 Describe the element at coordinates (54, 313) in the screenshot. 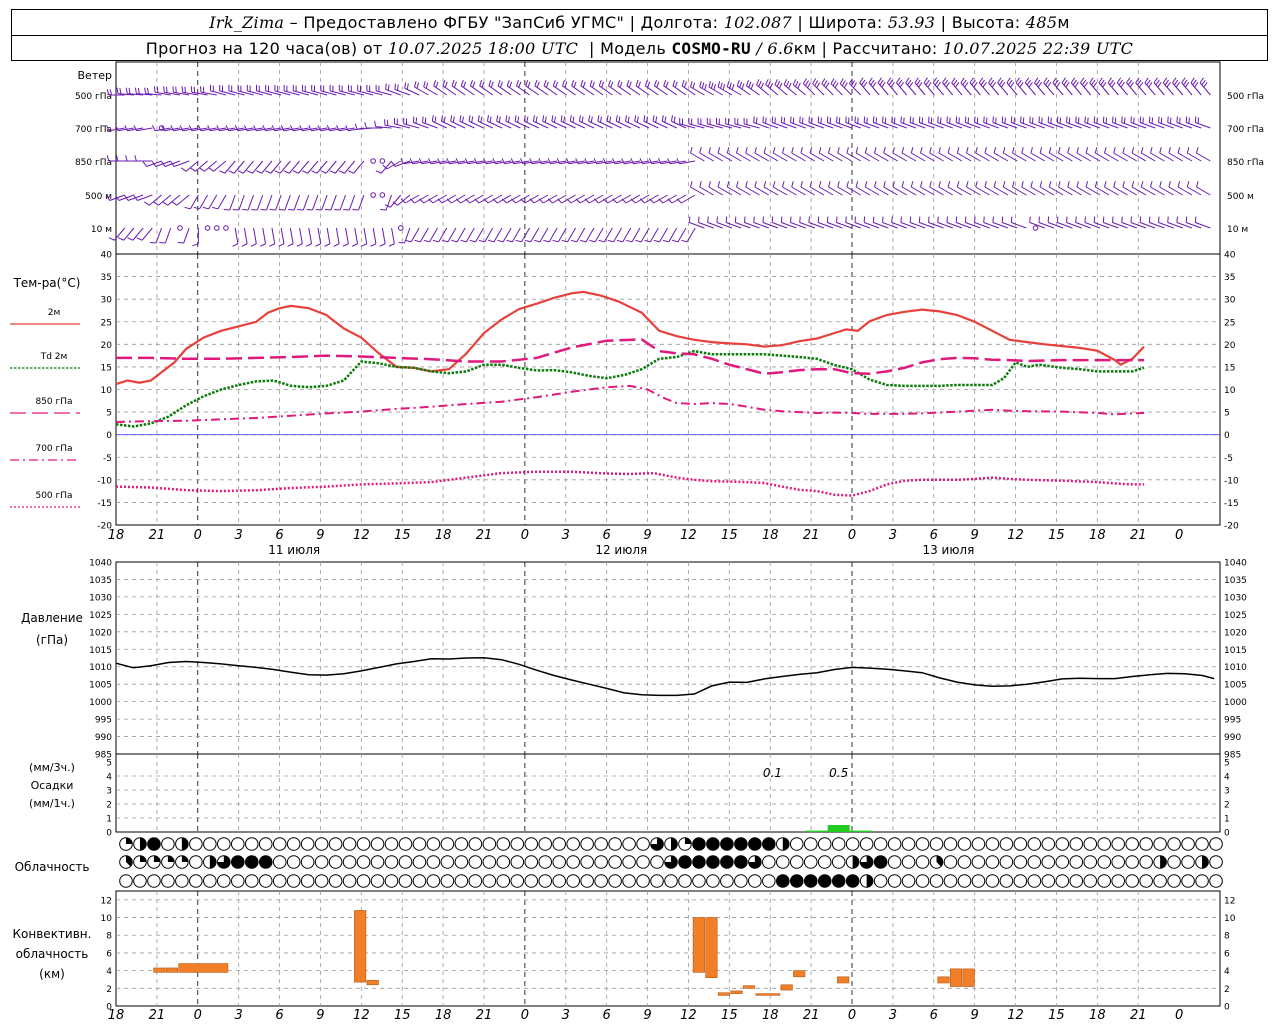

I see `legend-label: 2м` at that location.